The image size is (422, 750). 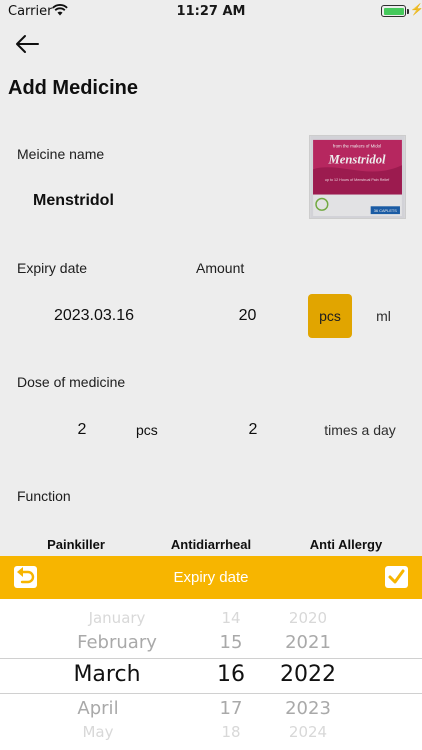 I want to click on checkmark-icon, so click(x=396, y=576).